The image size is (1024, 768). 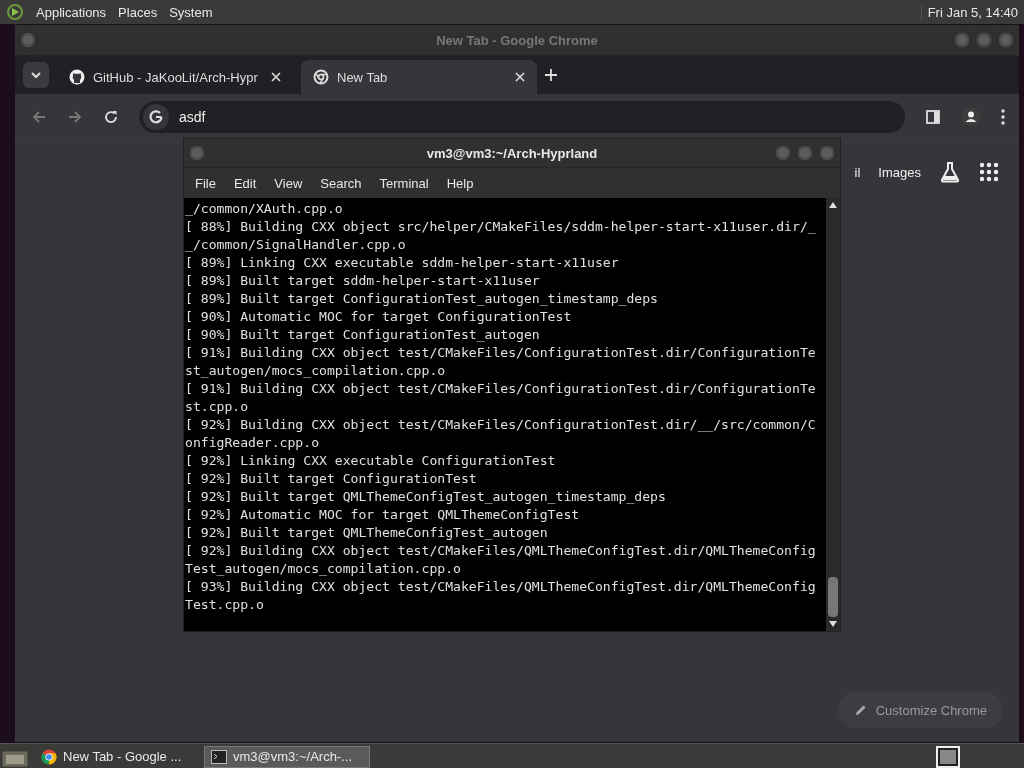 I want to click on terminal-line: [ 92%] Built target QMLThemeConfigTest_autogen_timestamp_deps, so click(x=426, y=497).